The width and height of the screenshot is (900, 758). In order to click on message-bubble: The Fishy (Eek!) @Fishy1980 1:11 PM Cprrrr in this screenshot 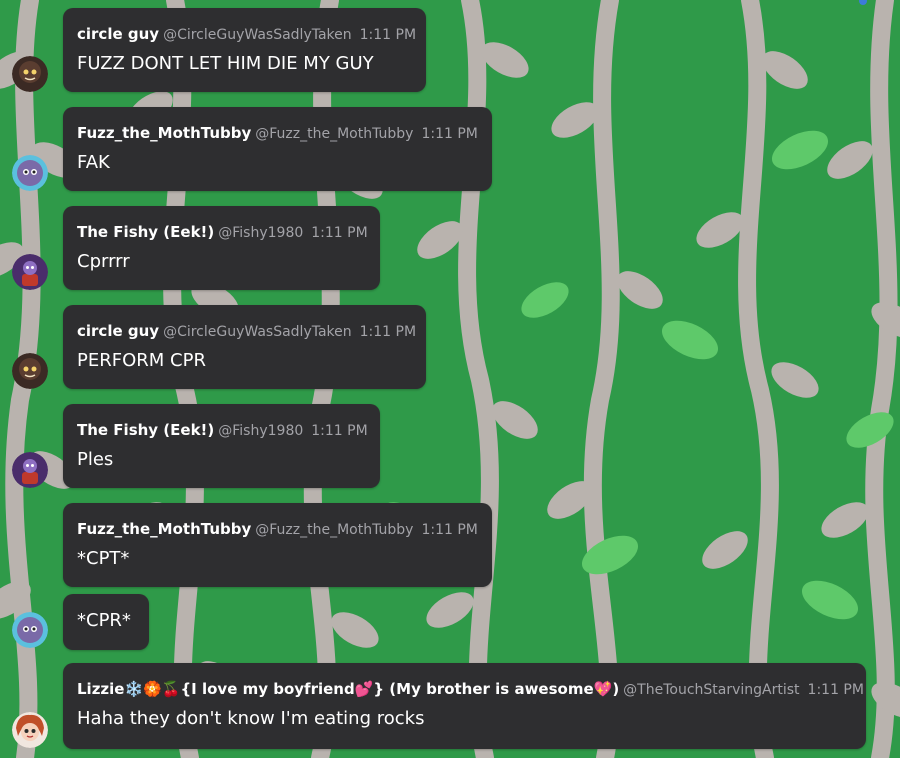, I will do `click(221, 248)`.